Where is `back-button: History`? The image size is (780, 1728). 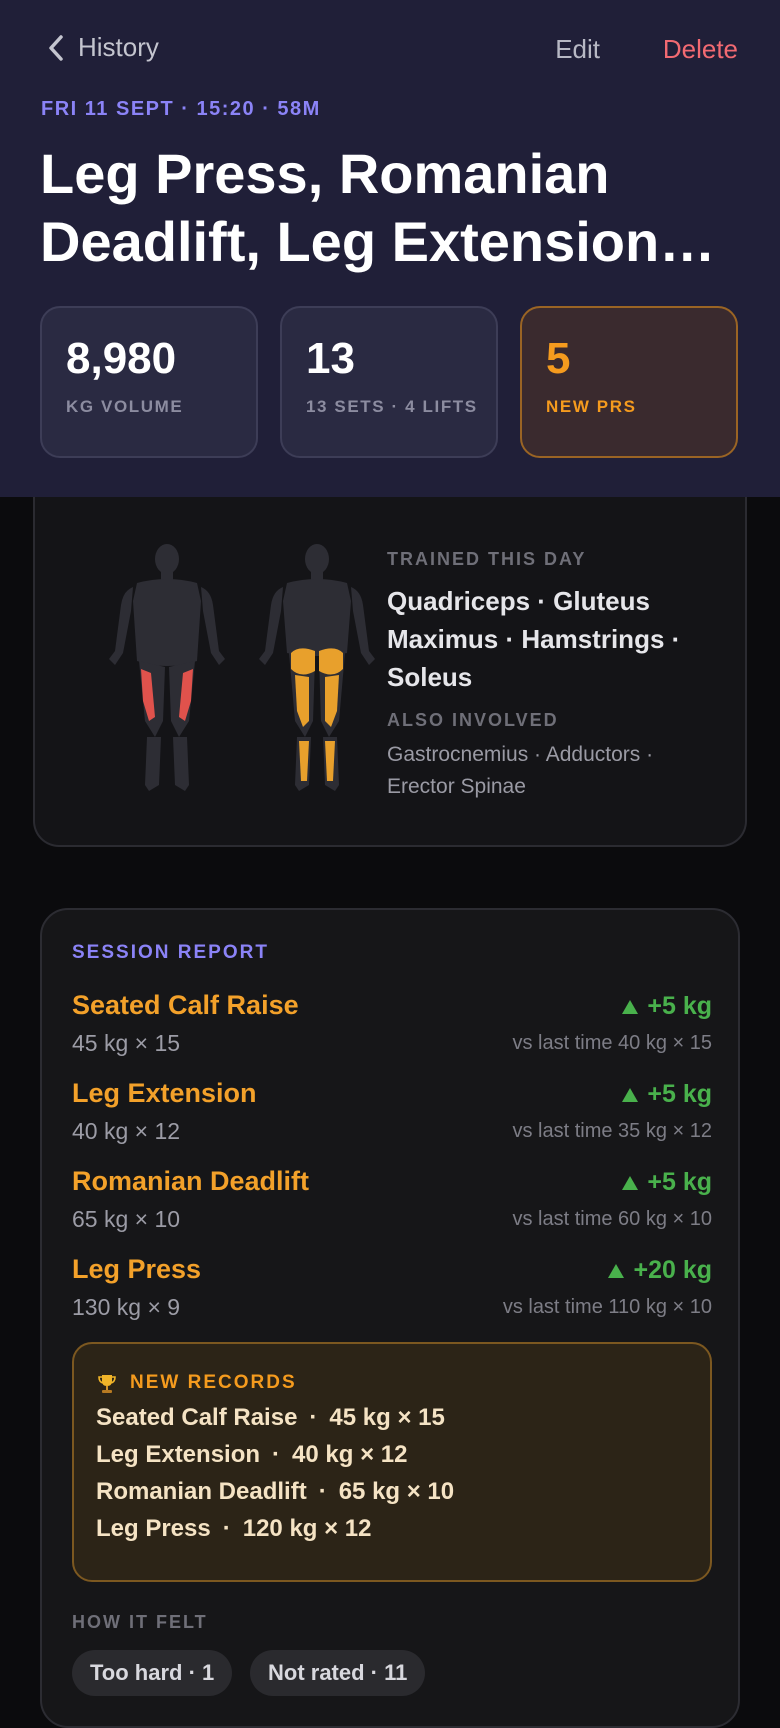
back-button: History is located at coordinates (102, 47).